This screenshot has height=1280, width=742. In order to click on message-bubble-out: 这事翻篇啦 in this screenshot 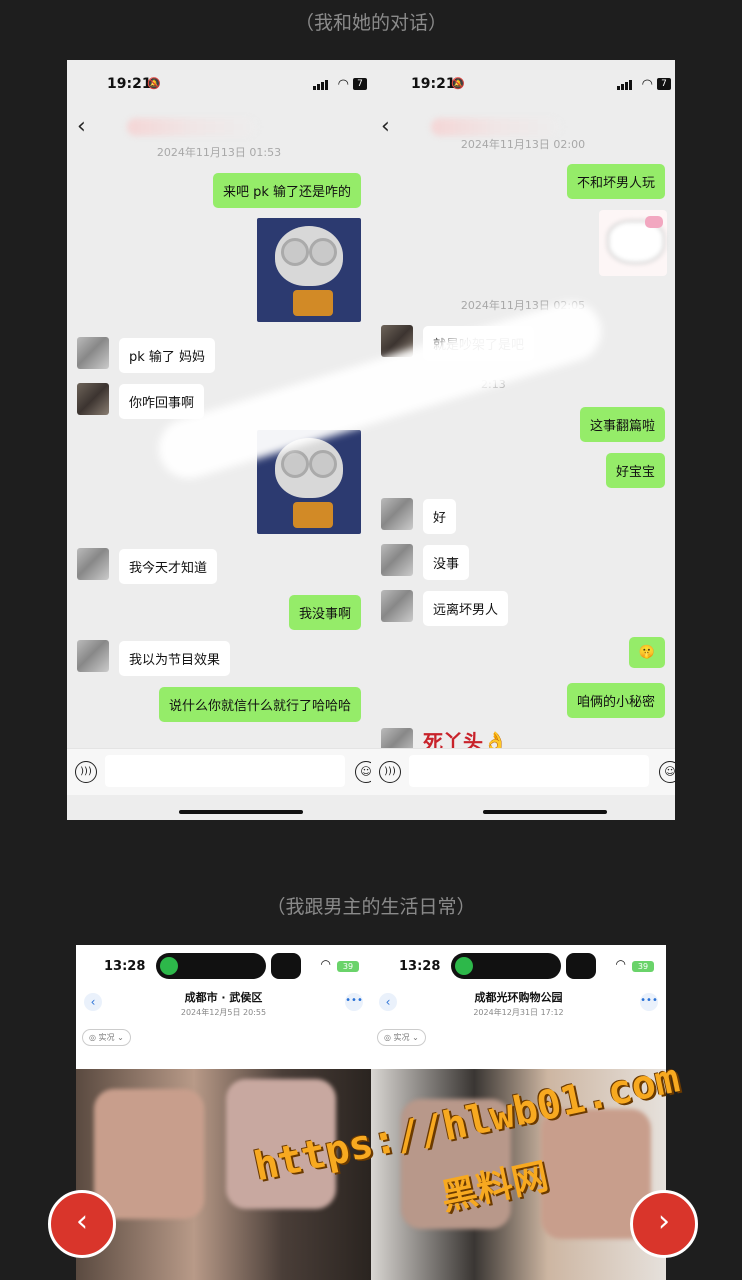, I will do `click(622, 424)`.